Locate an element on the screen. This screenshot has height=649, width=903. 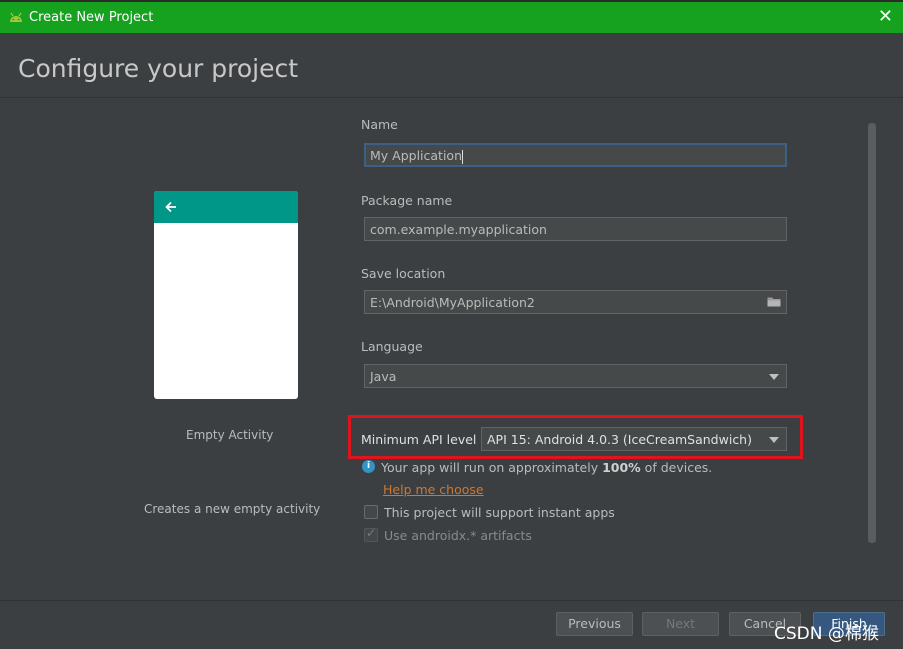
coverage-suffix: of devices. is located at coordinates (676, 467).